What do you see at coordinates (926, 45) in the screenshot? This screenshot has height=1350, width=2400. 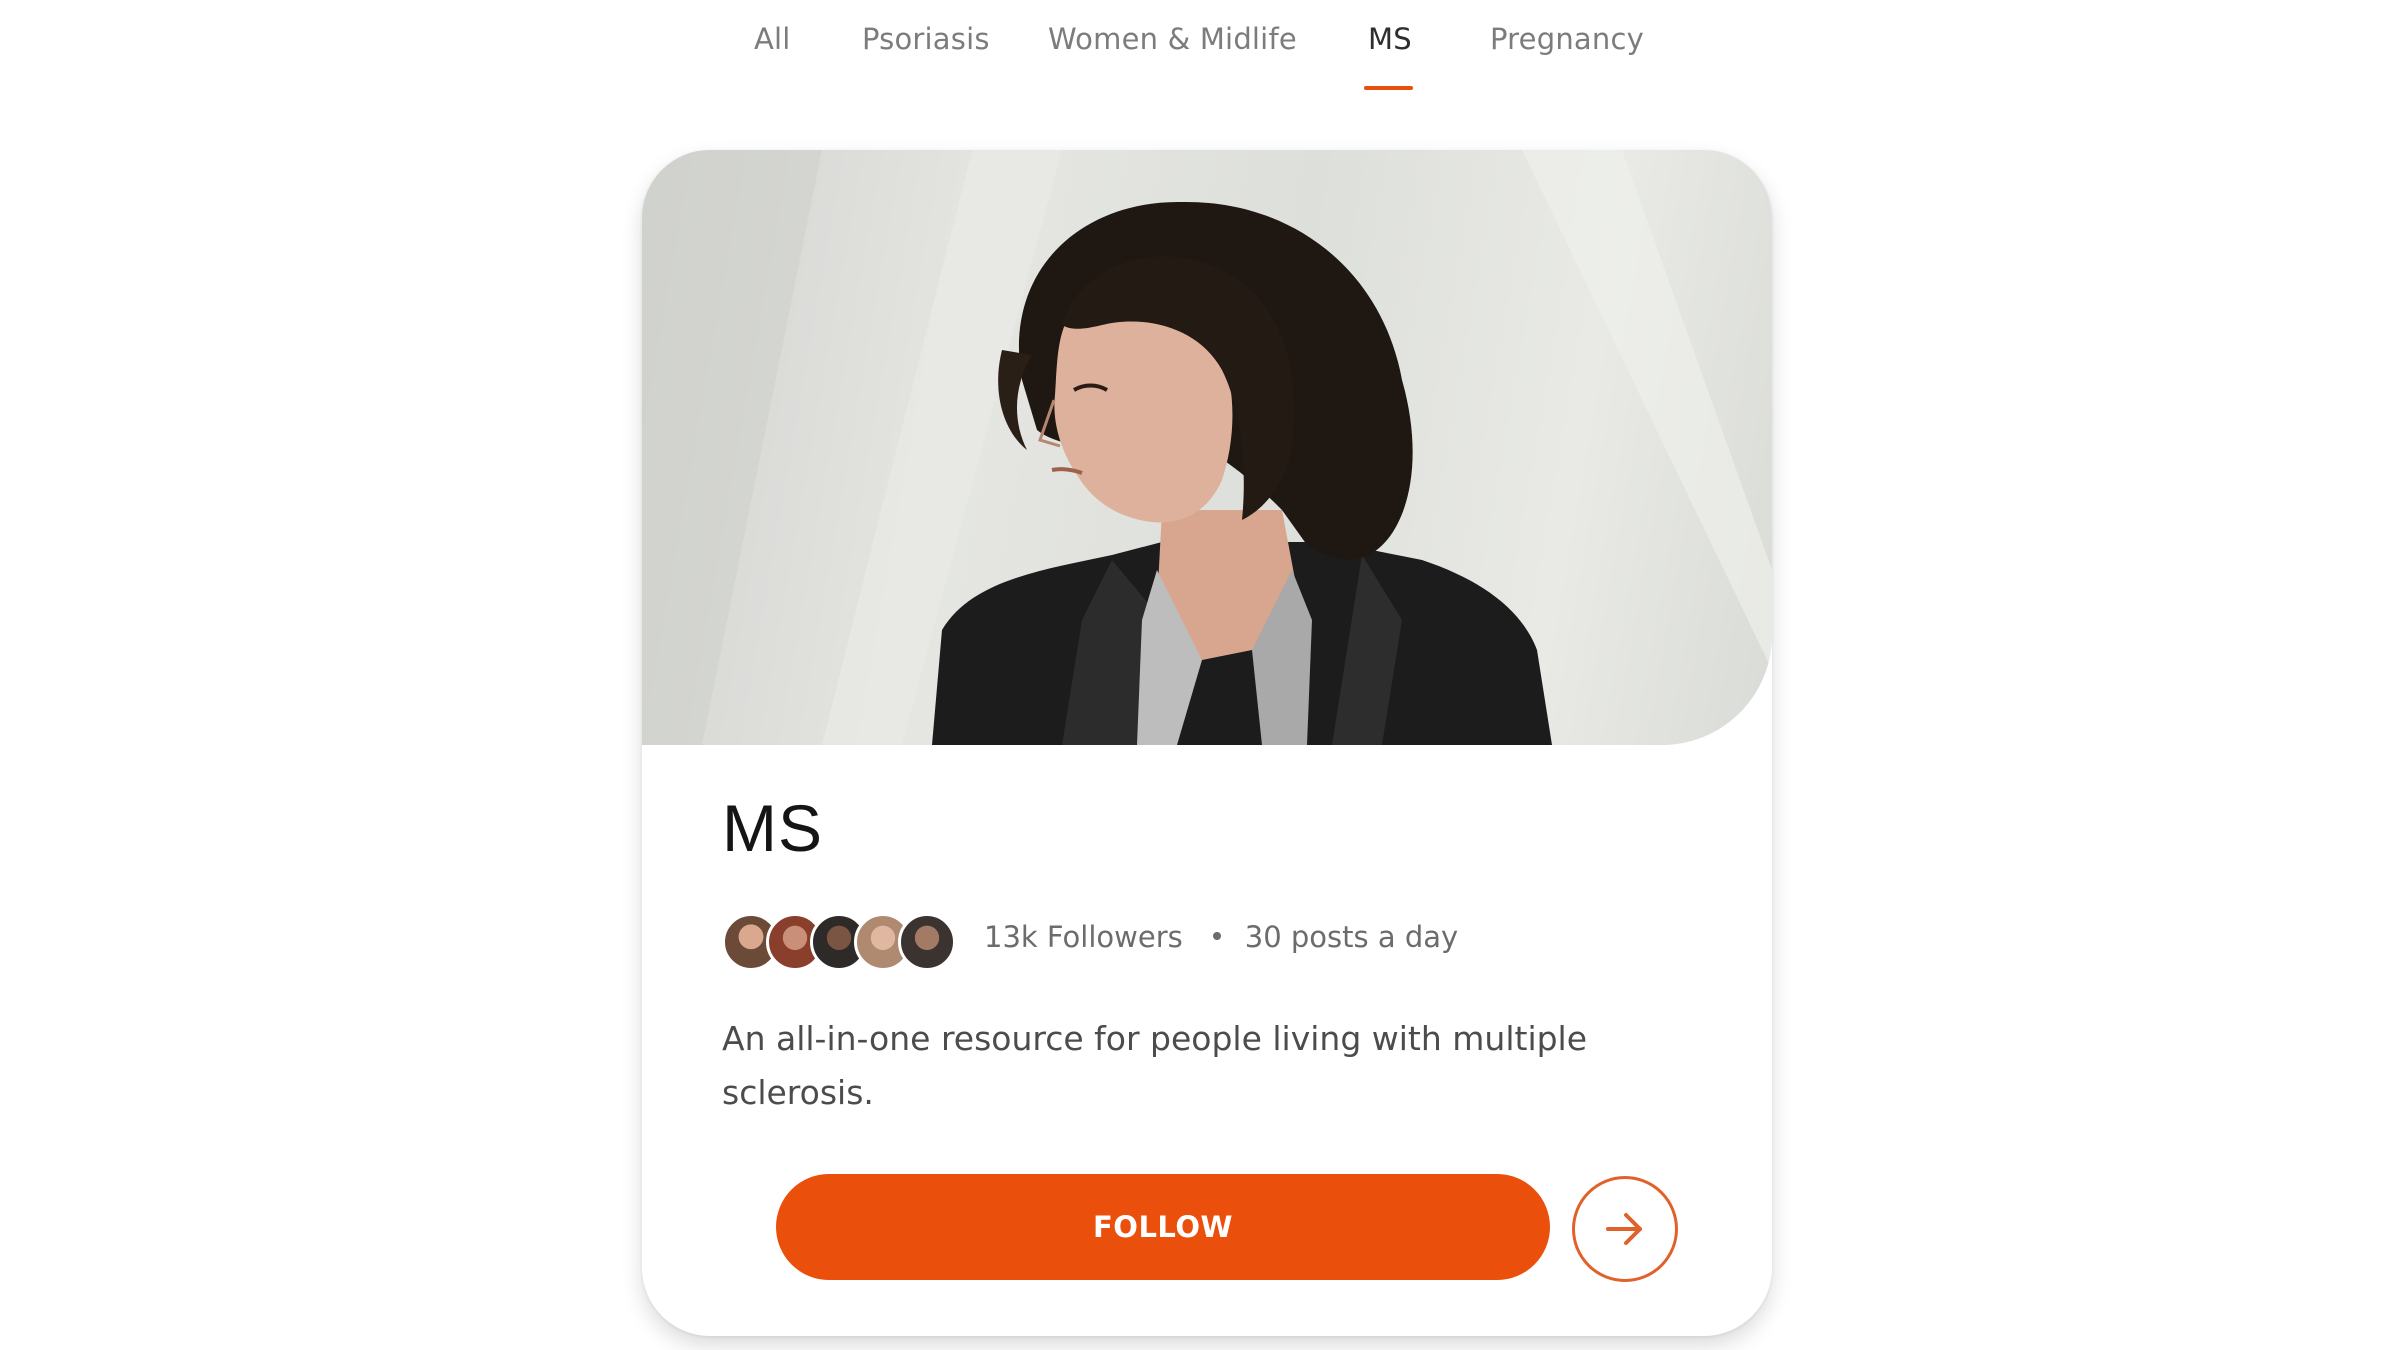 I see `tab-psoriasis: Psoriasis` at bounding box center [926, 45].